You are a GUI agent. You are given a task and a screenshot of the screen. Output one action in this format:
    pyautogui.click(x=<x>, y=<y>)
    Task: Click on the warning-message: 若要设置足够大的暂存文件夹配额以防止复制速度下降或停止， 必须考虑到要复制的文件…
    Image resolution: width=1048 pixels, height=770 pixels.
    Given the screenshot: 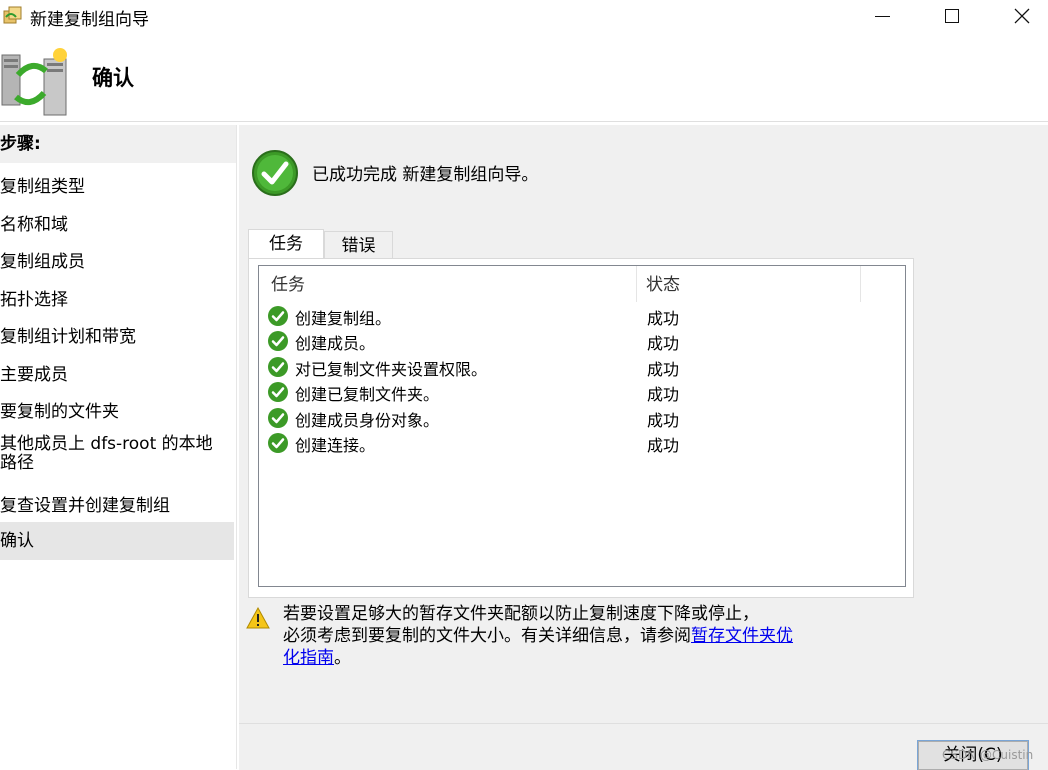 What is the action you would take?
    pyautogui.click(x=543, y=636)
    